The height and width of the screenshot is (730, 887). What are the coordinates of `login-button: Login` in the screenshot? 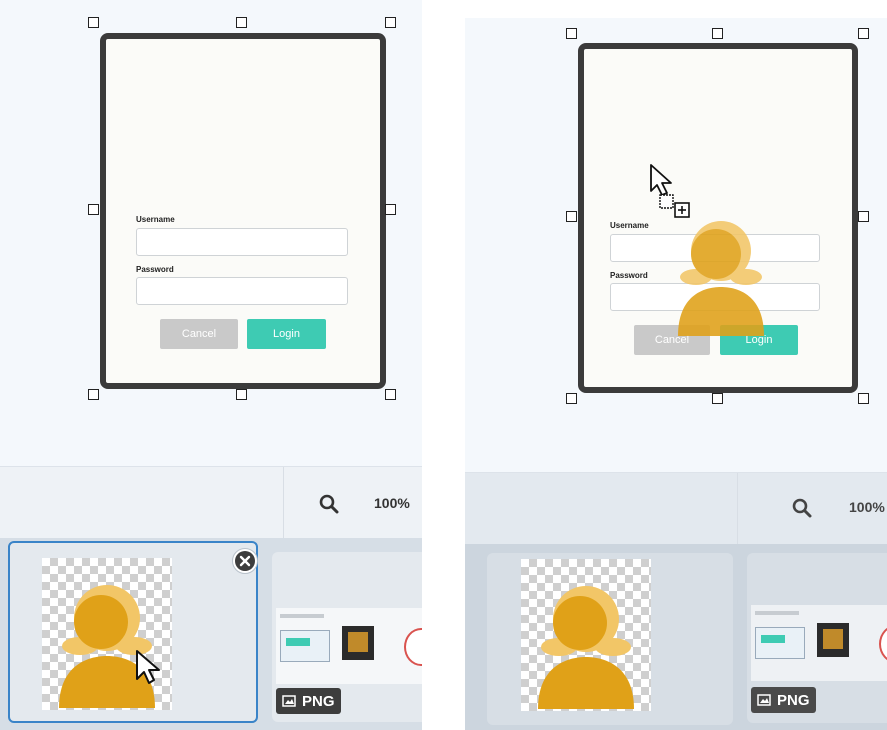 It's located at (286, 334).